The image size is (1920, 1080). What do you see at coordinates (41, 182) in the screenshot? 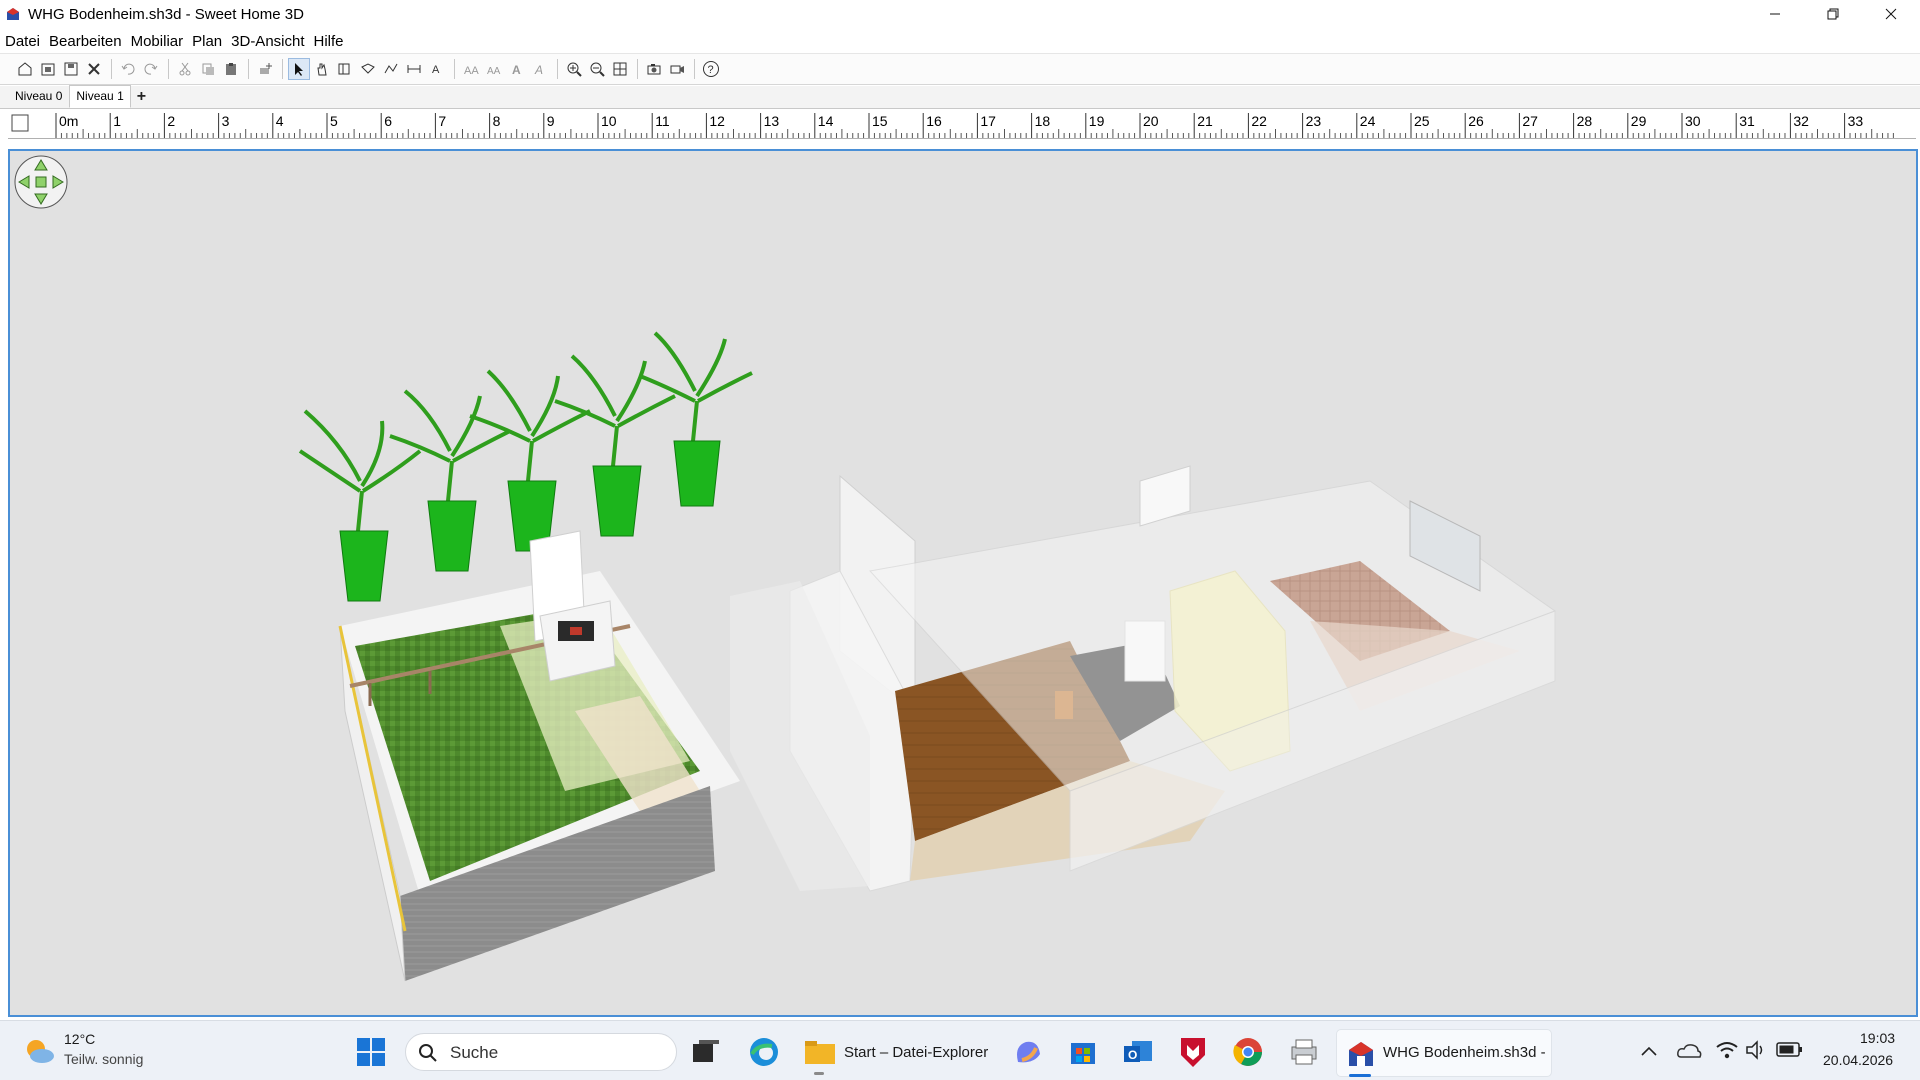
I see `navigation-arrows-icon` at bounding box center [41, 182].